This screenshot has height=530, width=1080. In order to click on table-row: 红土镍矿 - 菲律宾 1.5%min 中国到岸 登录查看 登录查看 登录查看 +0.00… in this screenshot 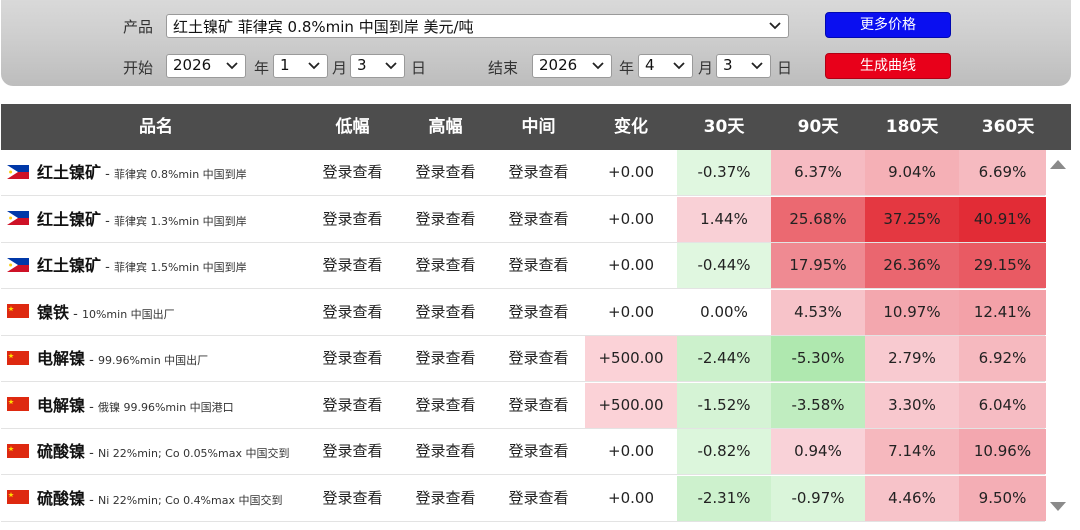, I will do `click(523, 266)`.